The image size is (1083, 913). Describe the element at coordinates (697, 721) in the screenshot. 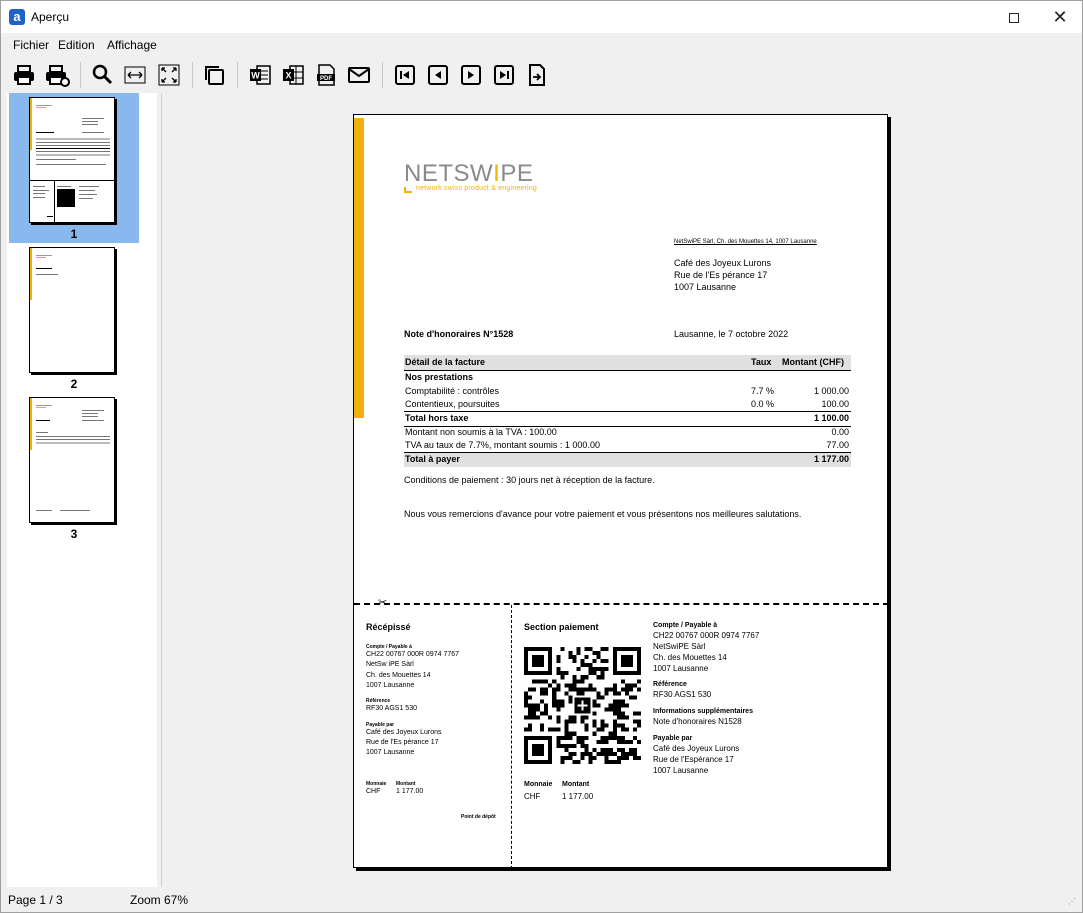

I see `payment-info: Note d'honoraires N1528` at that location.